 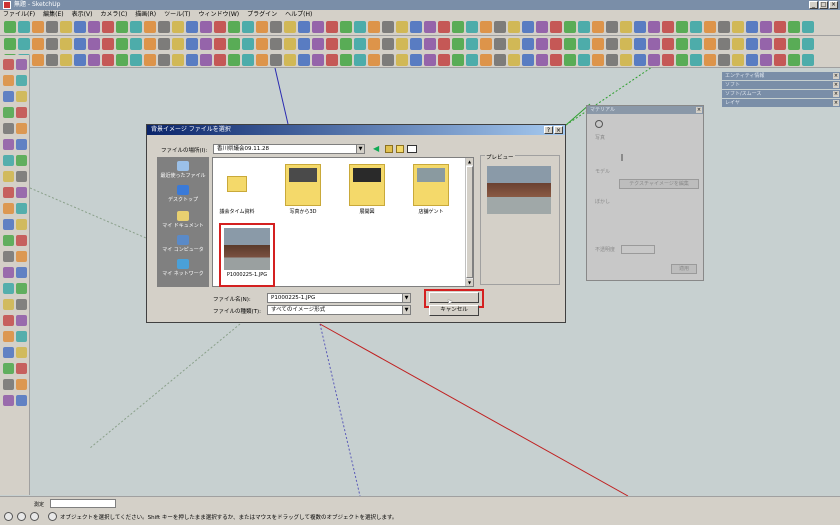 I want to click on cancel-button: キャンセル, so click(x=454, y=310).